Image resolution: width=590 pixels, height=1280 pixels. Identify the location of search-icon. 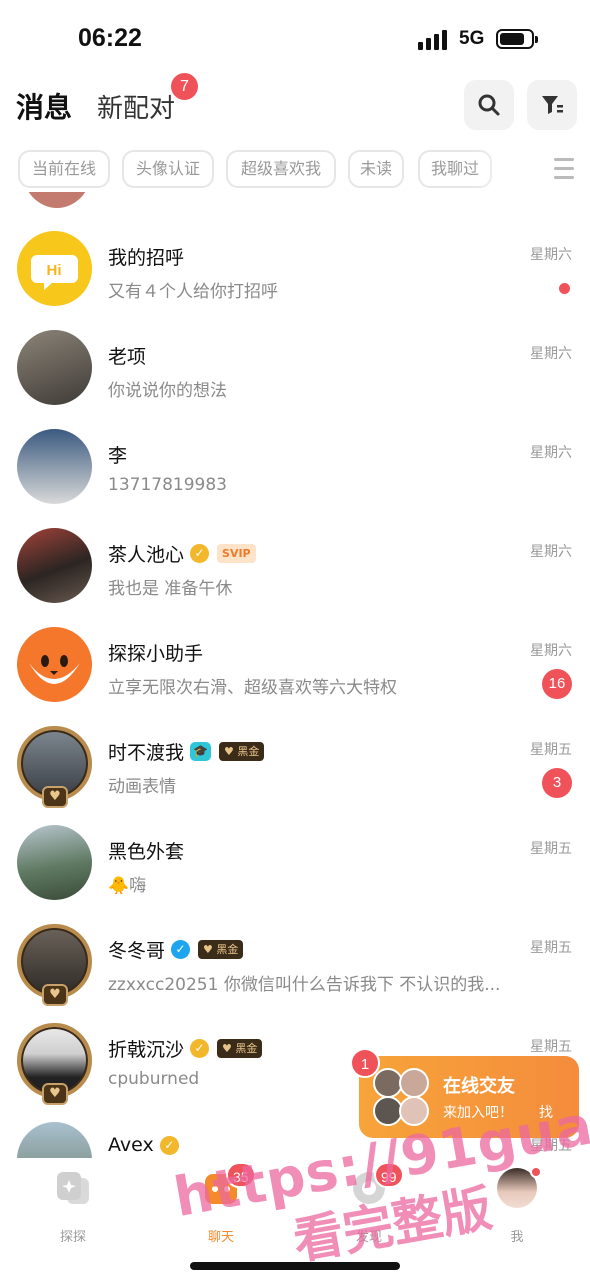
(489, 105).